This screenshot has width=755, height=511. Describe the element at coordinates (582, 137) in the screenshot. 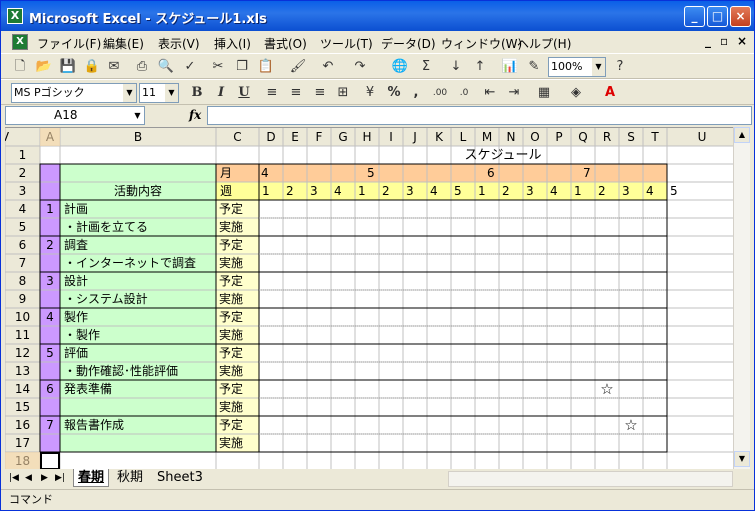

I see `column-header-q: Q` at that location.